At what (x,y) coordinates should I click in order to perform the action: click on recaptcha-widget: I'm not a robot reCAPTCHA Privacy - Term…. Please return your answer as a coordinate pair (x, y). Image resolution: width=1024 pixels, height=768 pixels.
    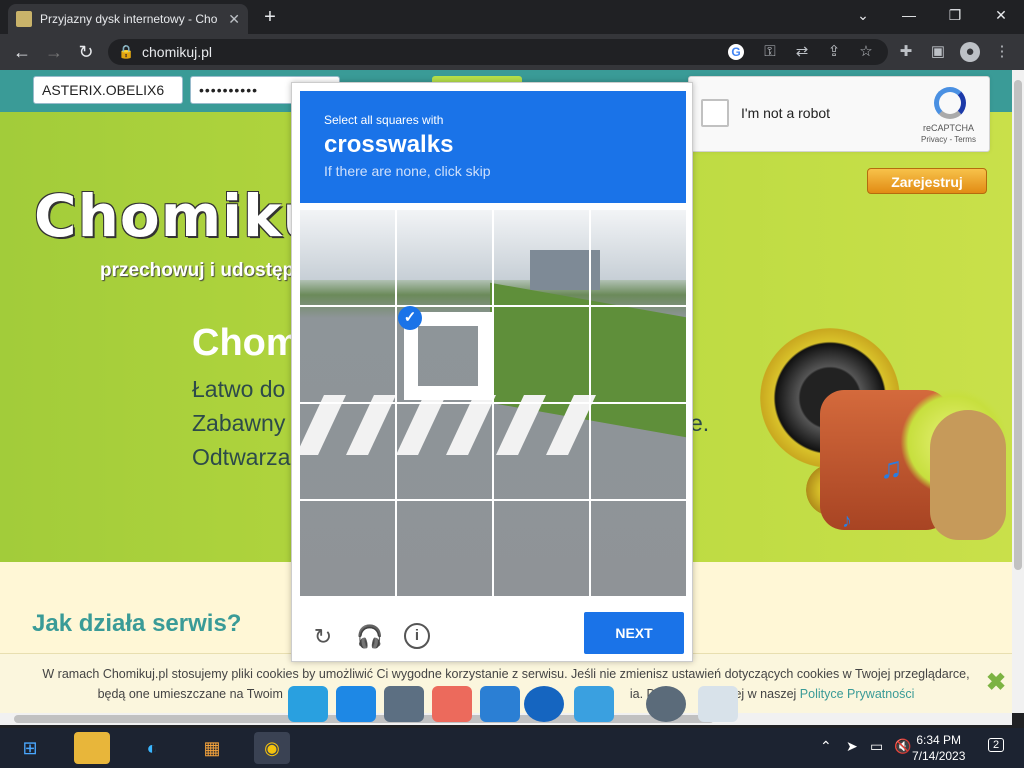
    Looking at the image, I should click on (839, 114).